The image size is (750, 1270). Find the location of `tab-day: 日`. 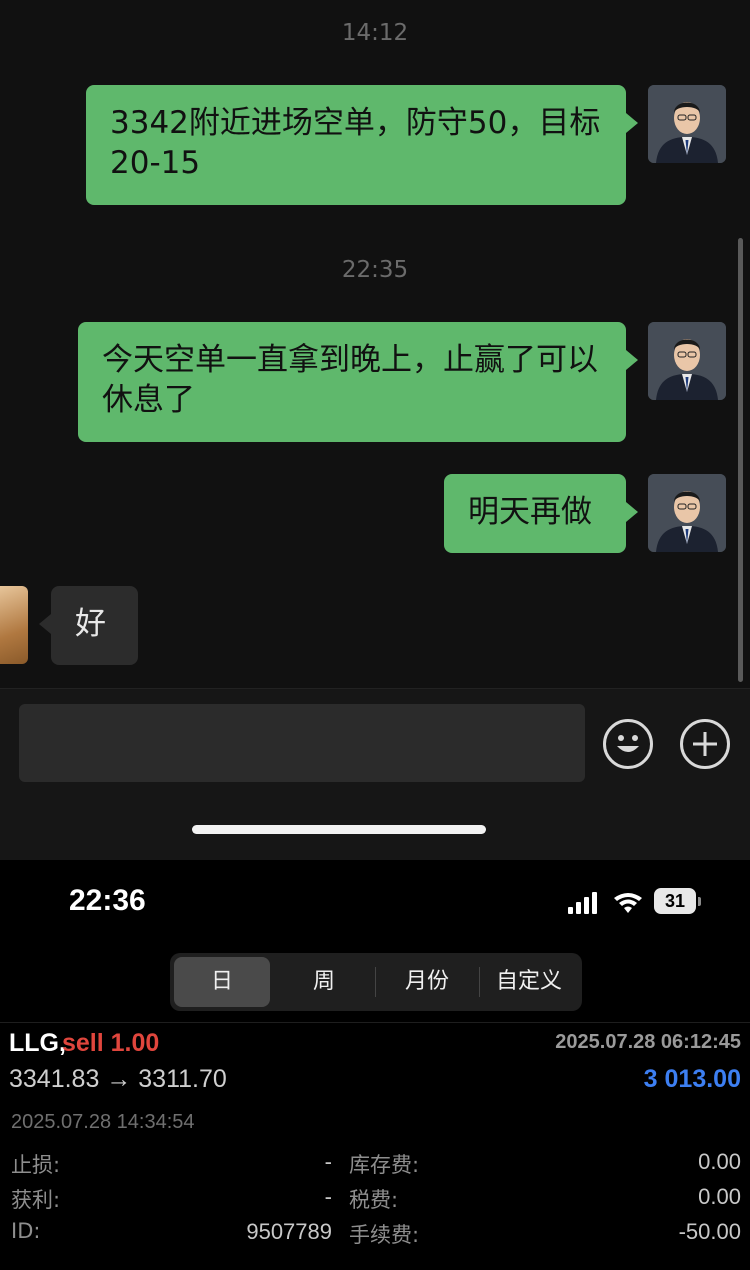

tab-day: 日 is located at coordinates (222, 982).